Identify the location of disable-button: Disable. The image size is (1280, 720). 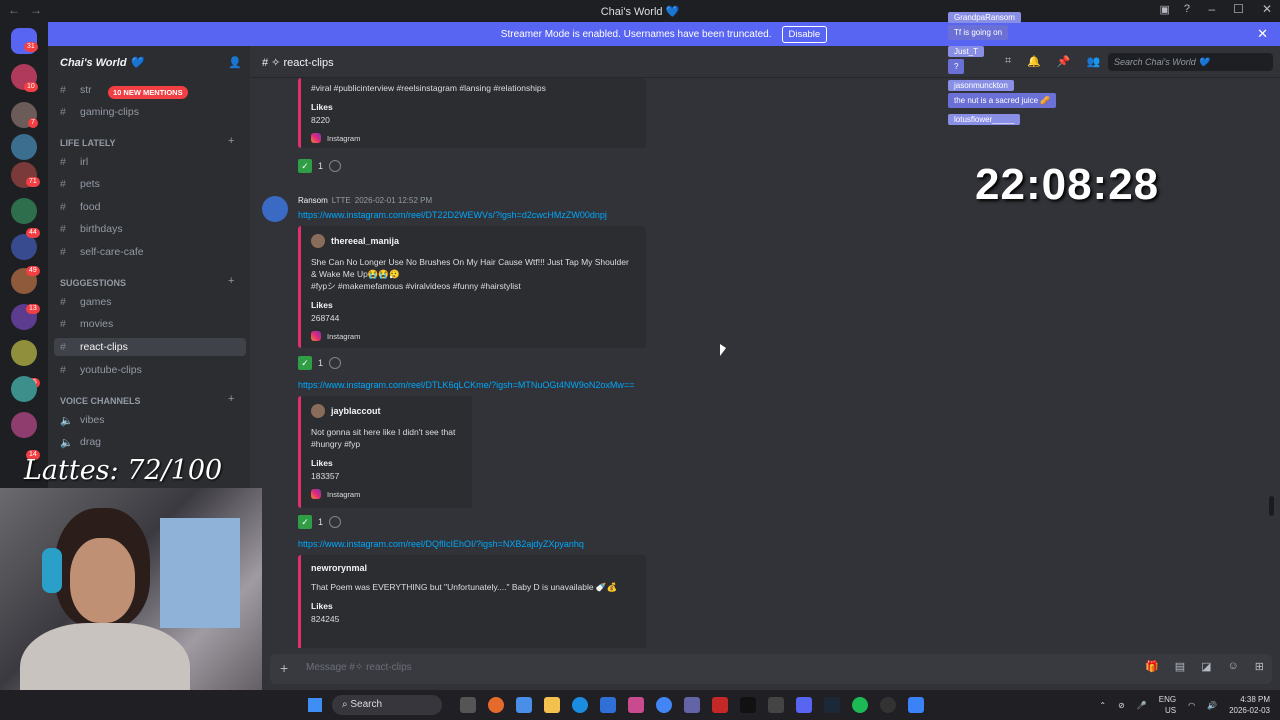
(804, 34).